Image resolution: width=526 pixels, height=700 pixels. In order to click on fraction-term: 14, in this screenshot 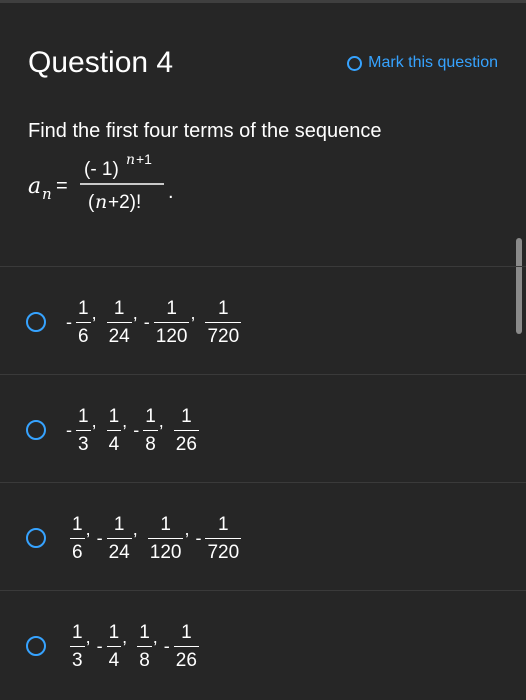, I will do `click(118, 430)`.